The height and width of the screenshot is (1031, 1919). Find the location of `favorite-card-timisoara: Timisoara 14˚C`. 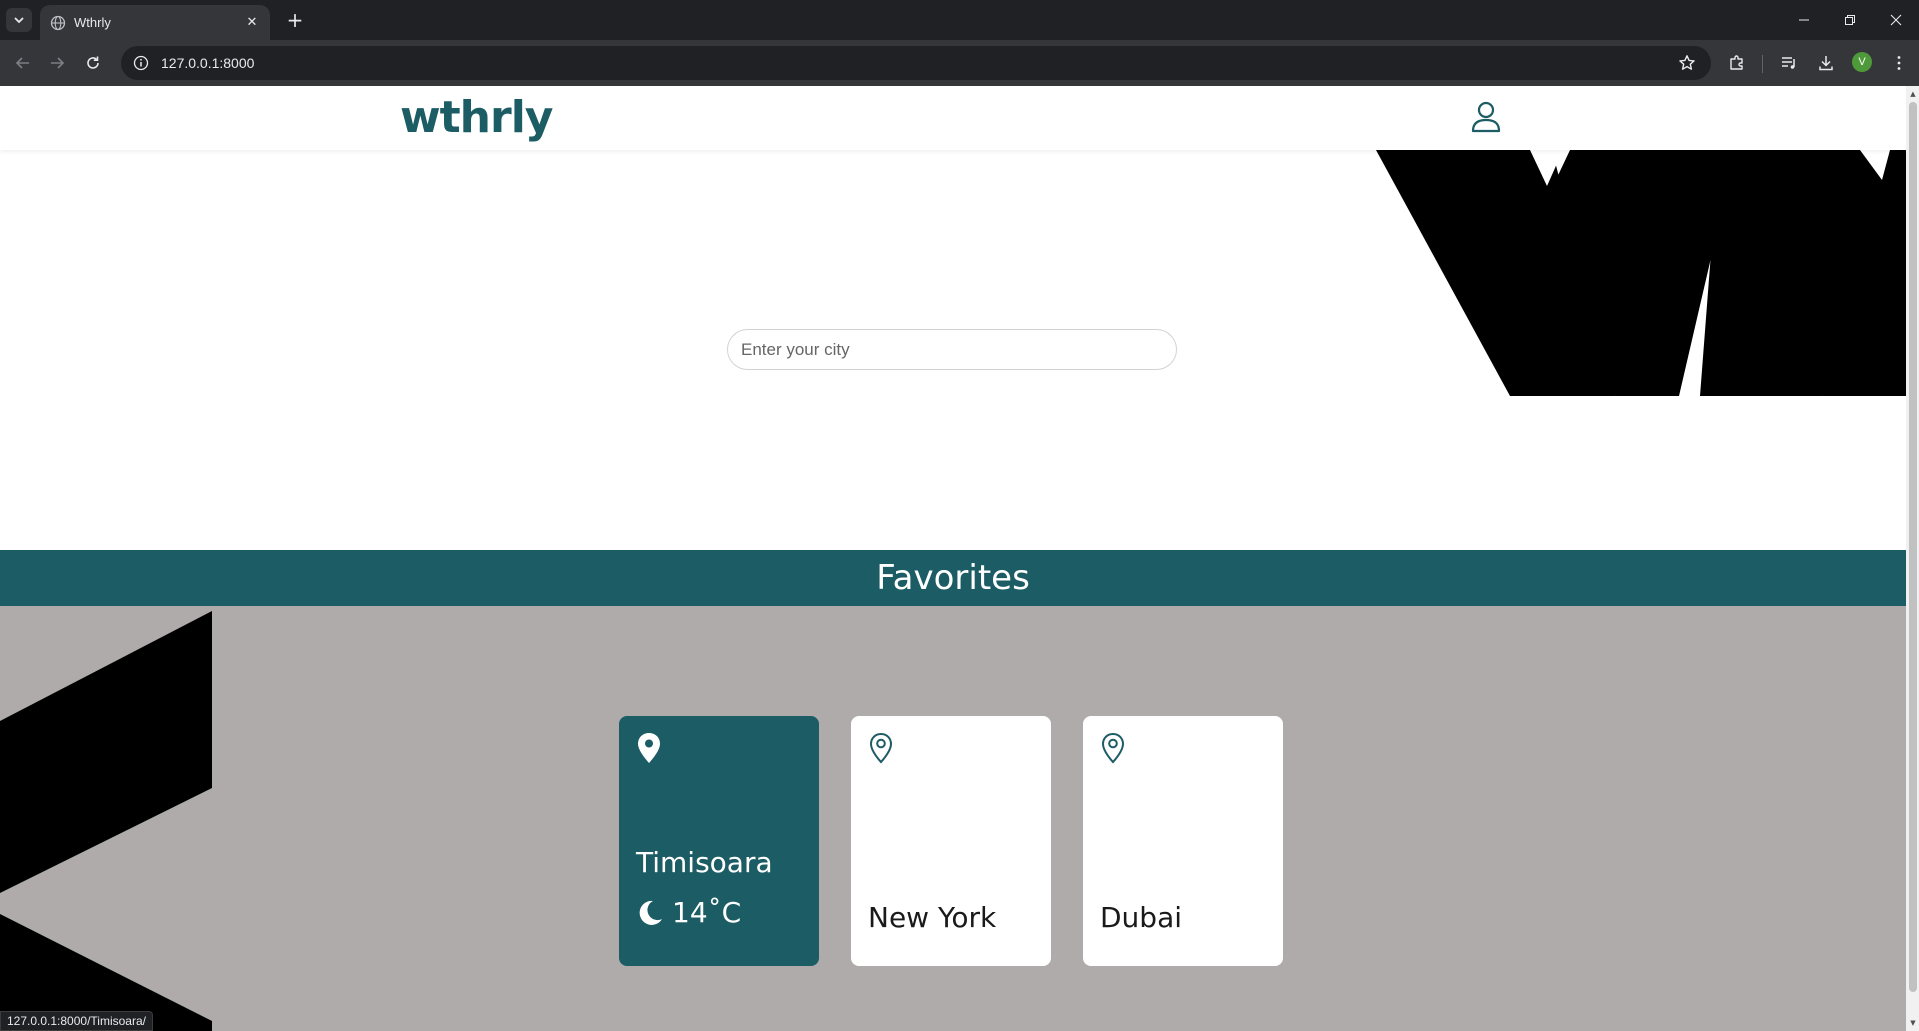

favorite-card-timisoara: Timisoara 14˚C is located at coordinates (719, 841).